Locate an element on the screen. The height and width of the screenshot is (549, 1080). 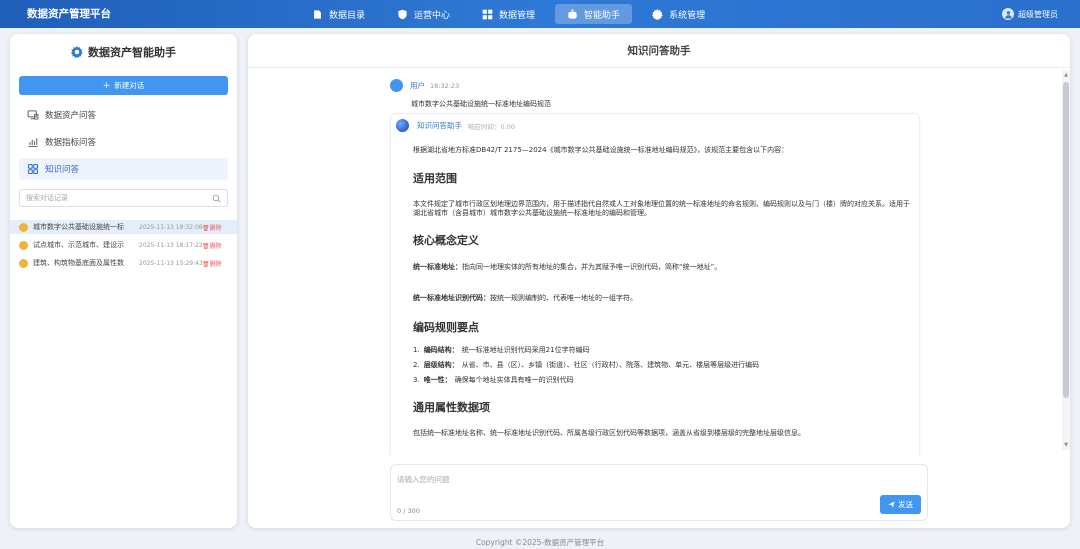
answer-heading: 核心概念定义 is located at coordinates (446, 240).